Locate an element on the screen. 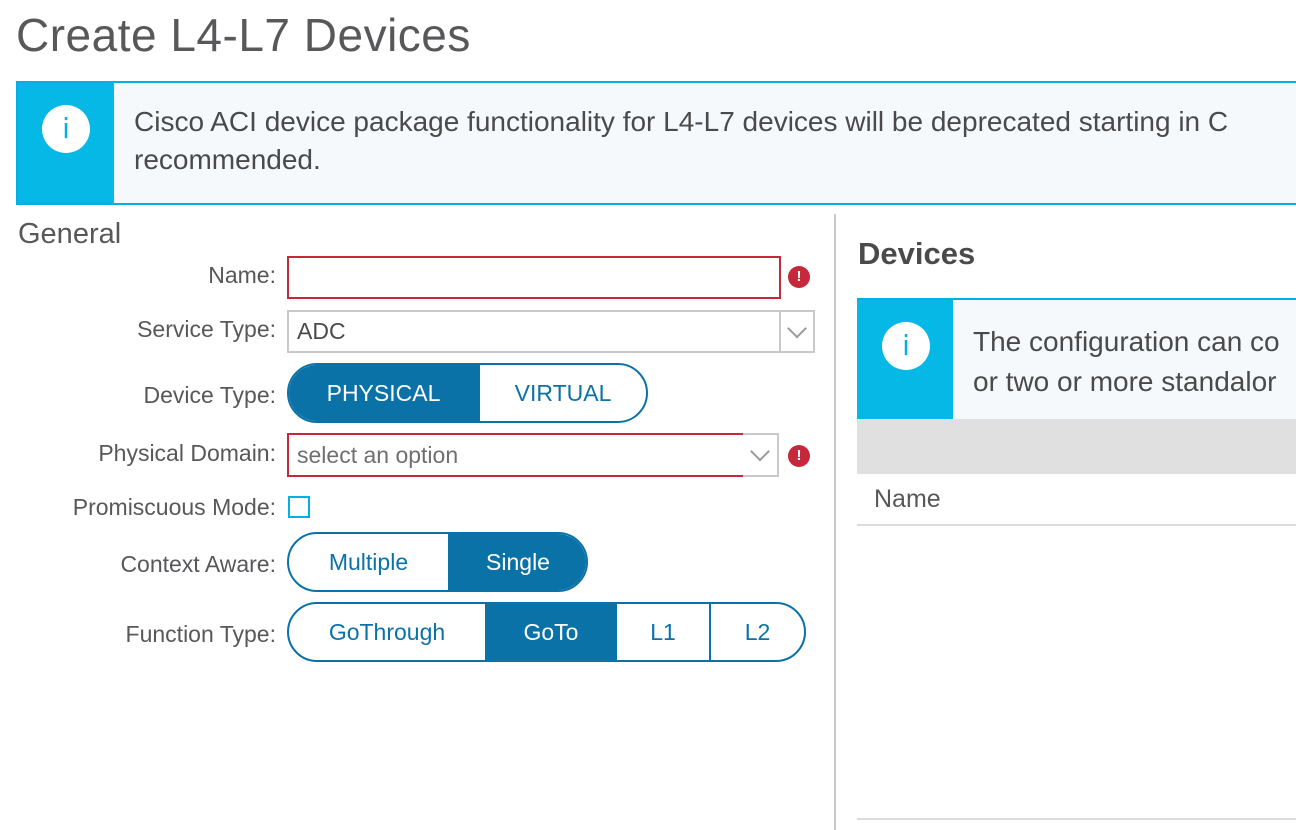 This screenshot has height=830, width=1296. physical-domain-label: Physical Domain: is located at coordinates (187, 453).